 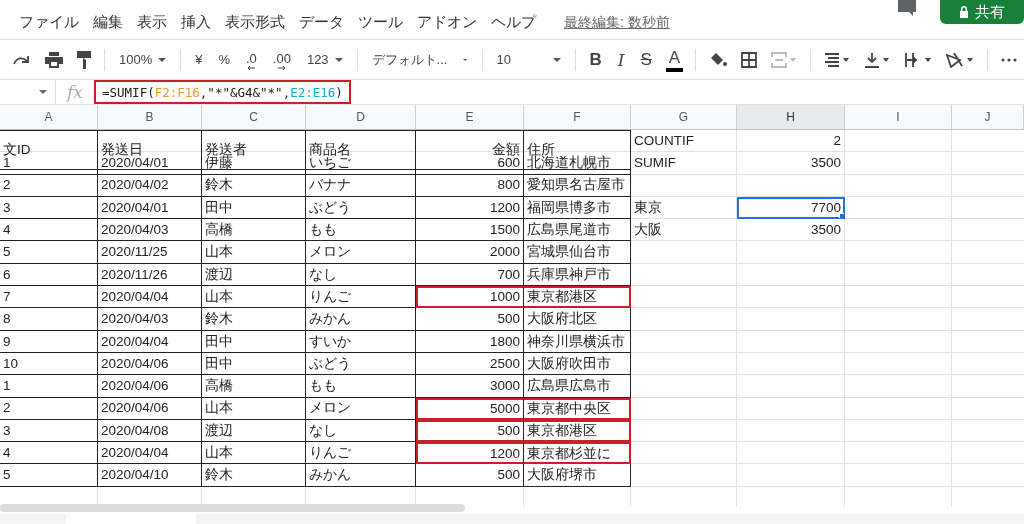 What do you see at coordinates (648, 230) in the screenshot?
I see `table-cell-text: 大阪` at bounding box center [648, 230].